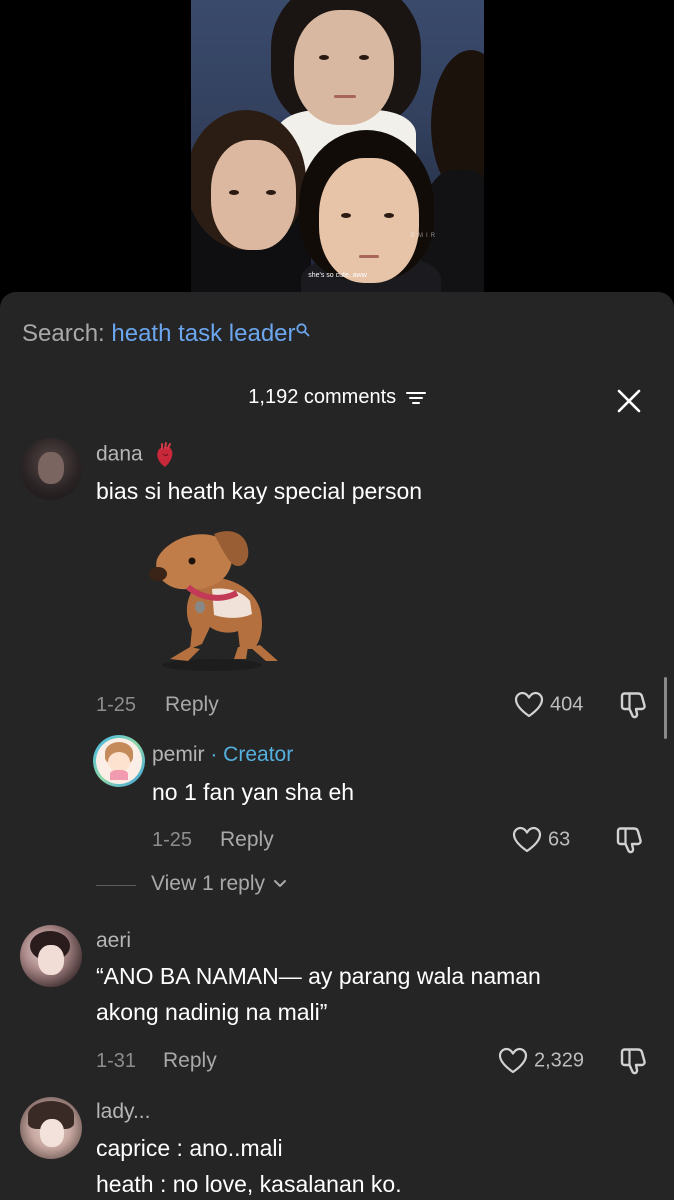 The width and height of the screenshot is (674, 1200). I want to click on username-text: dana, so click(119, 454).